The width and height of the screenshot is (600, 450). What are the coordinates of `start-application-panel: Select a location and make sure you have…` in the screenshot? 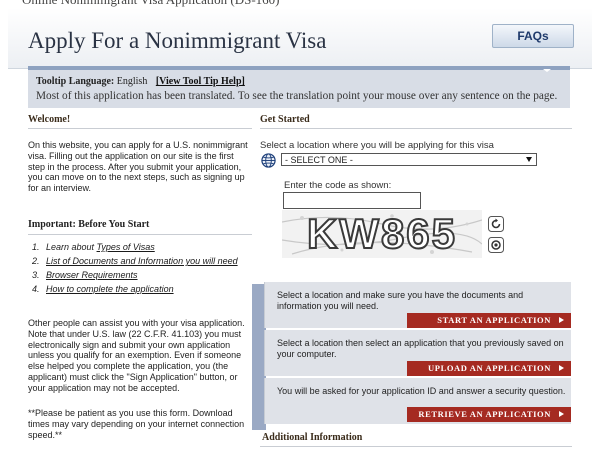 It's located at (417, 305).